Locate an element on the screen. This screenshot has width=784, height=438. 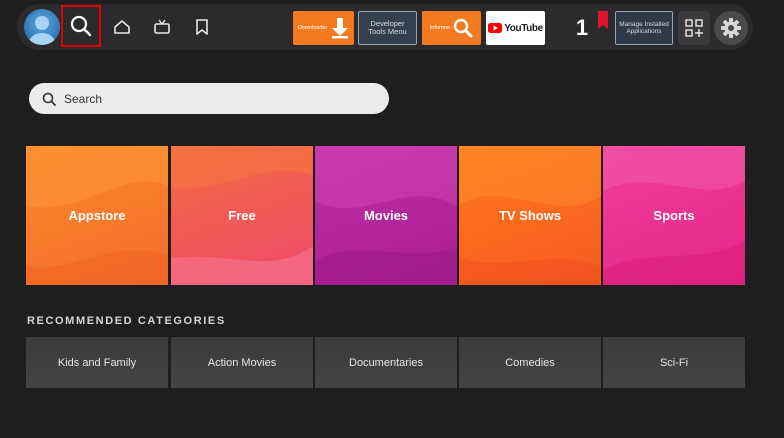
category-label: TV Shows is located at coordinates (530, 215).